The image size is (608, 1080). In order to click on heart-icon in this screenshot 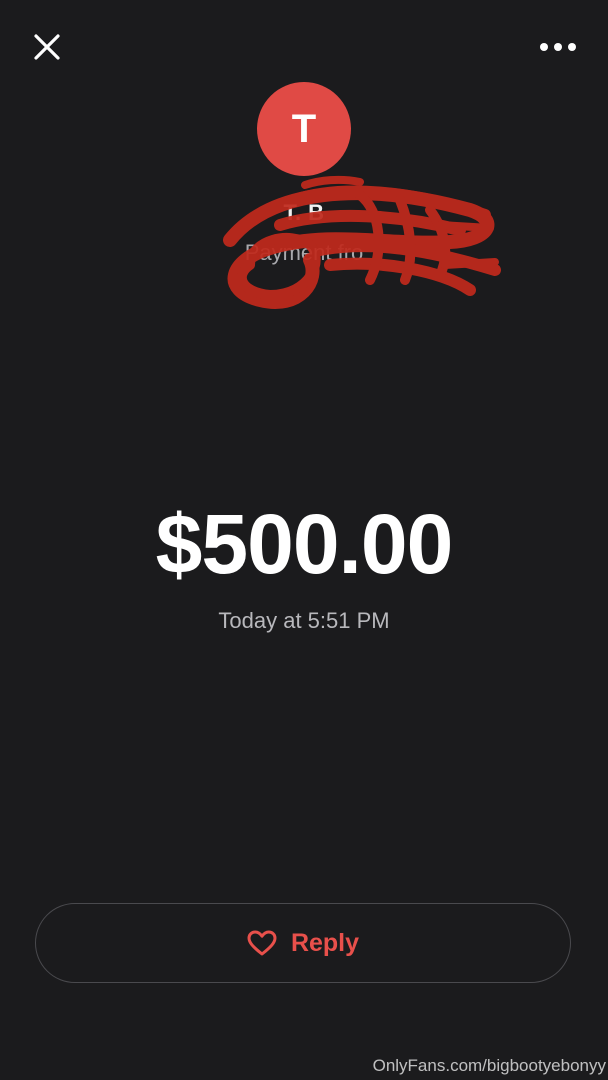, I will do `click(262, 943)`.